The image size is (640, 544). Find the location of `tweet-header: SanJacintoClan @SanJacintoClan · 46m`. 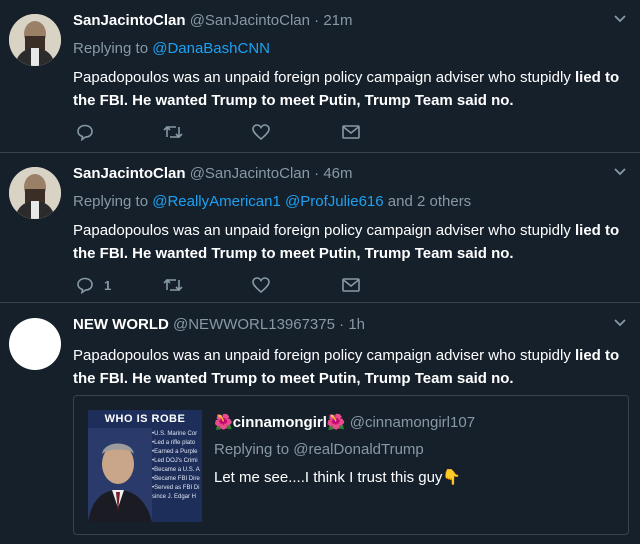

tweet-header: SanJacintoClan @SanJacintoClan · 46m is located at coordinates (213, 173).